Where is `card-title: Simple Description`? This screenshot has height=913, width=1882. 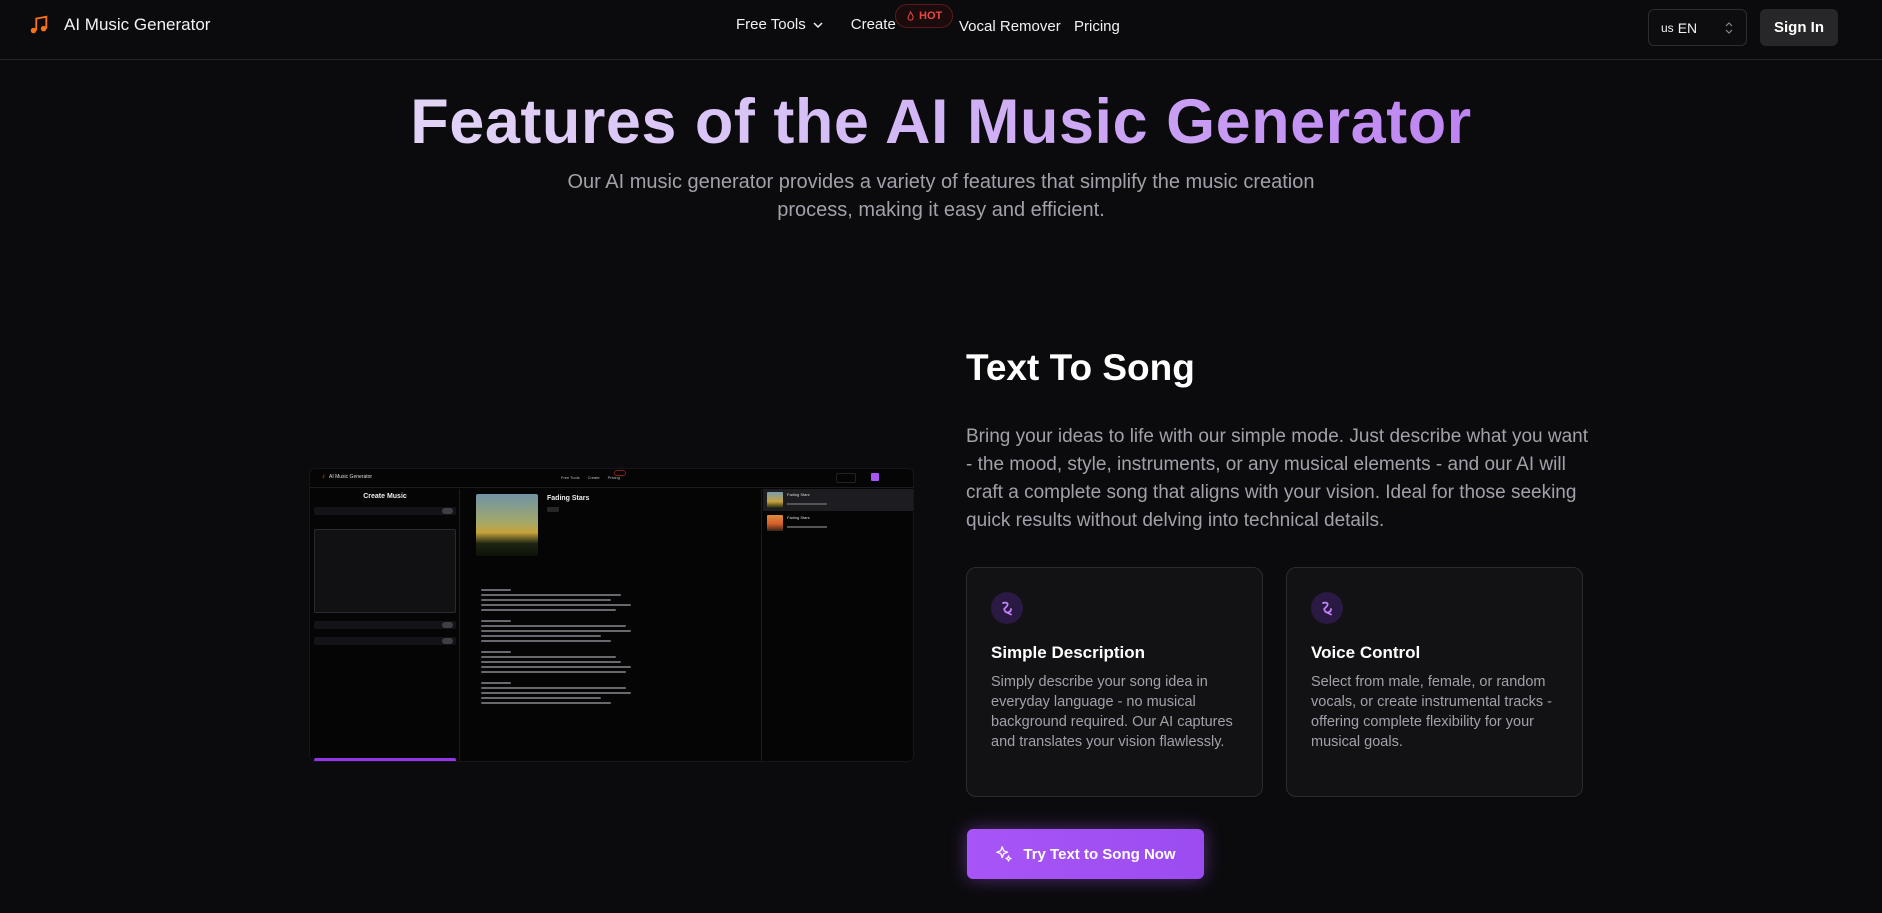 card-title: Simple Description is located at coordinates (1068, 652).